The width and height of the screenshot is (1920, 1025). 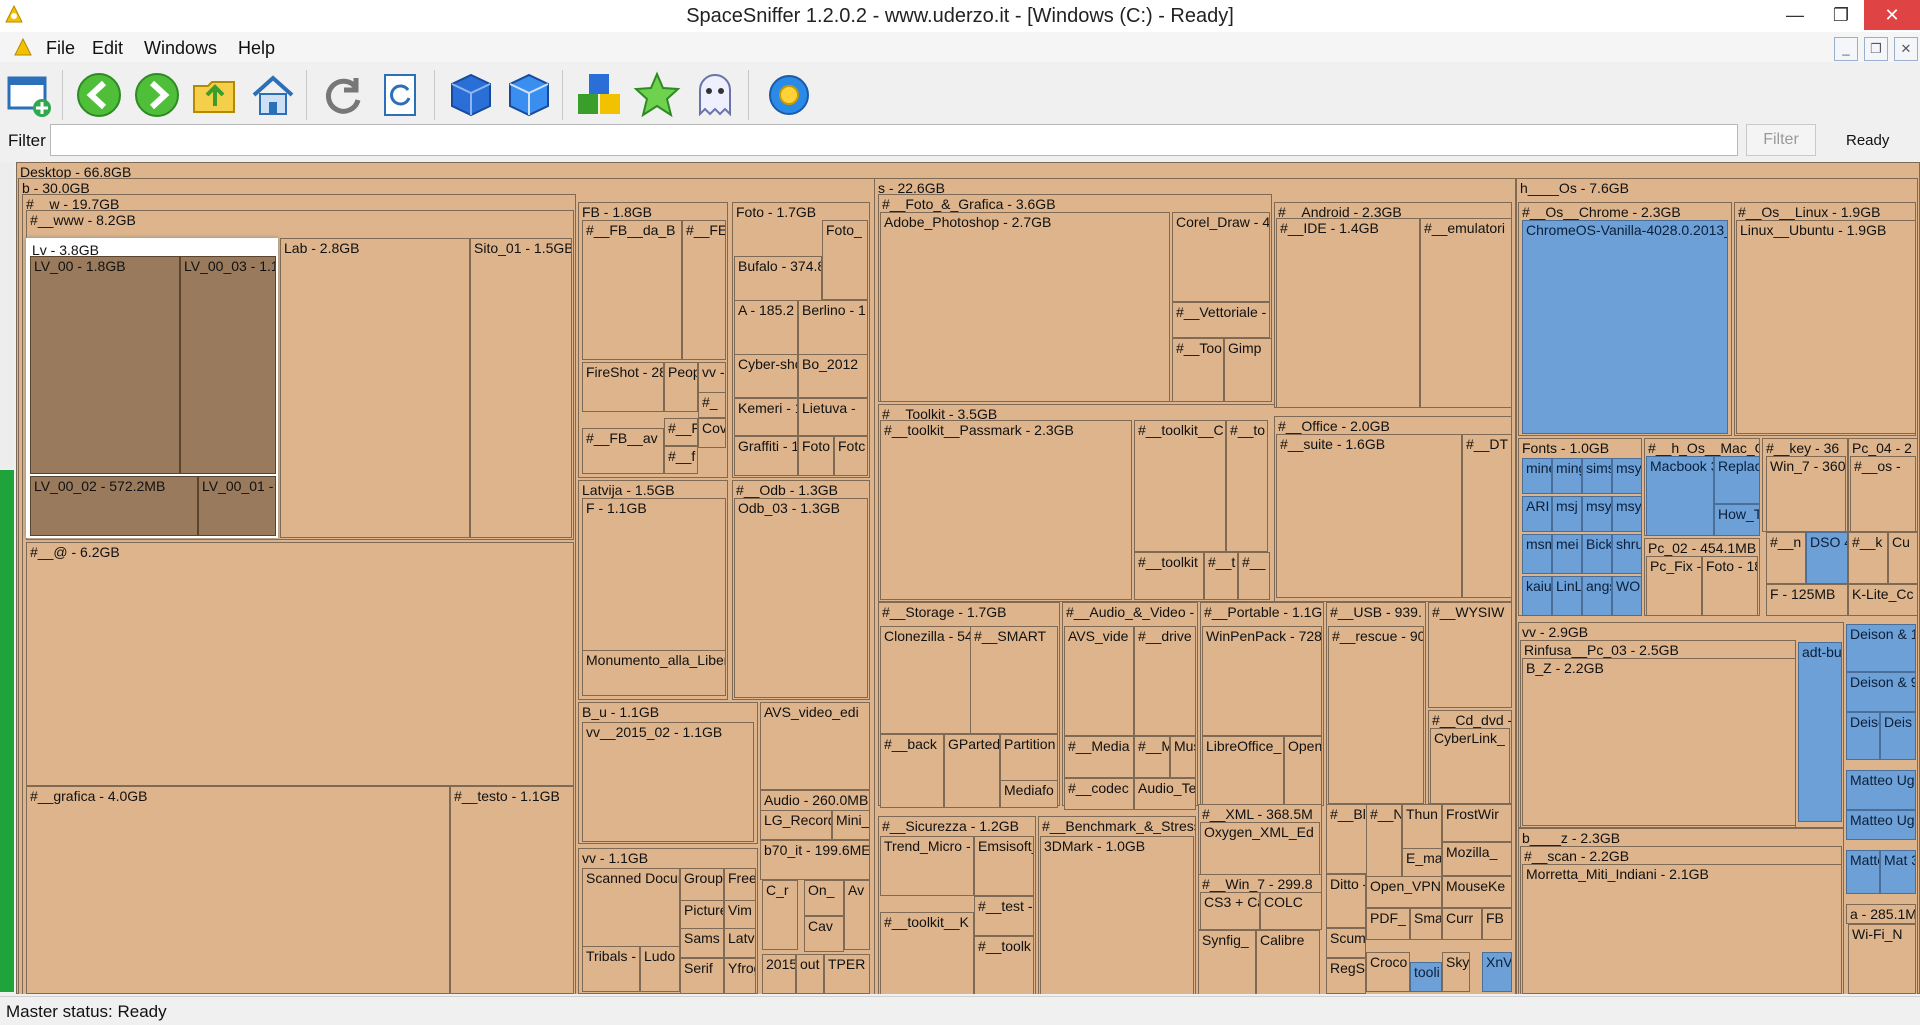 What do you see at coordinates (654, 673) in the screenshot?
I see `treemap-block: Monumento_alla_Libert` at bounding box center [654, 673].